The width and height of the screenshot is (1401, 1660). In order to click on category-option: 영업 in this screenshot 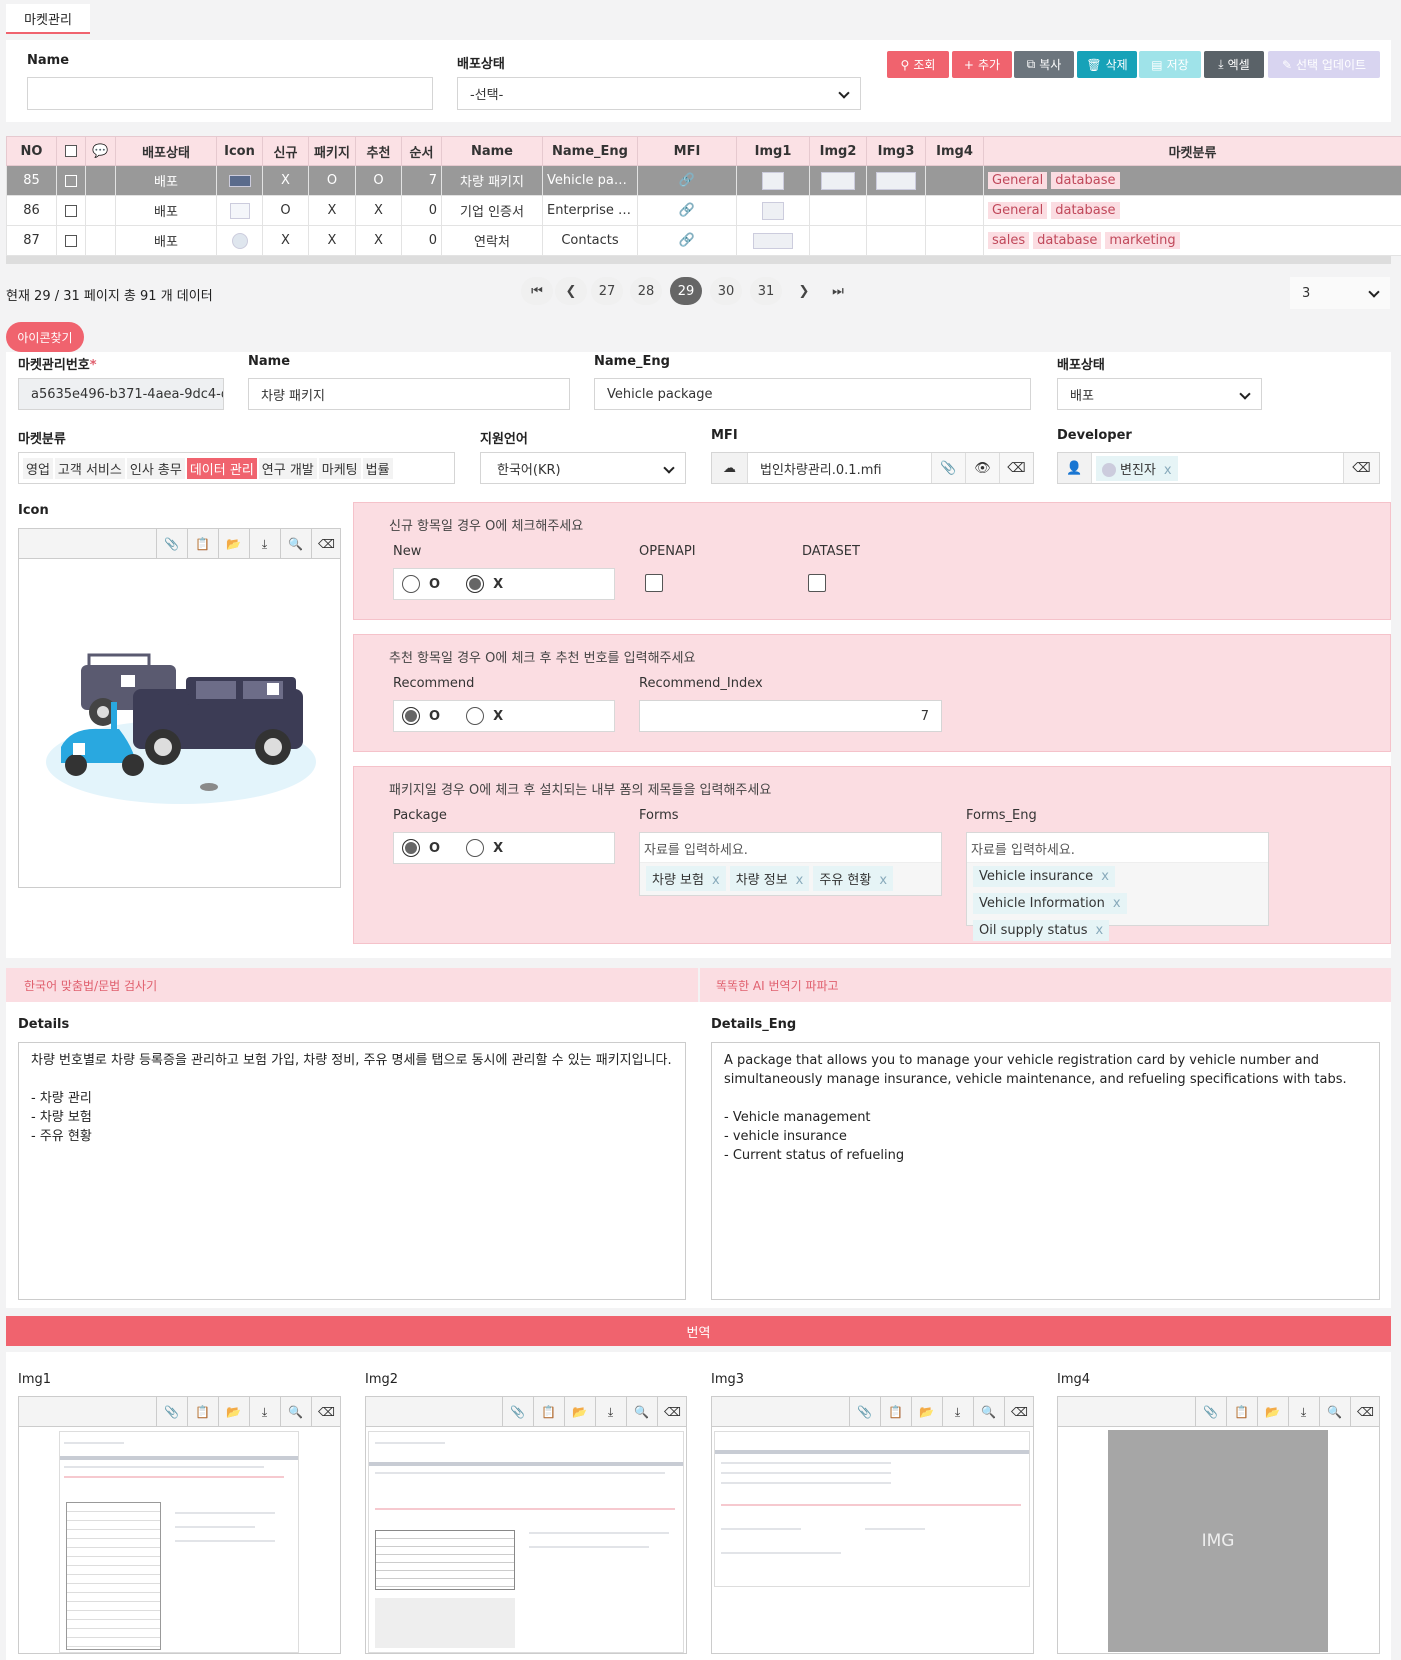, I will do `click(38, 468)`.